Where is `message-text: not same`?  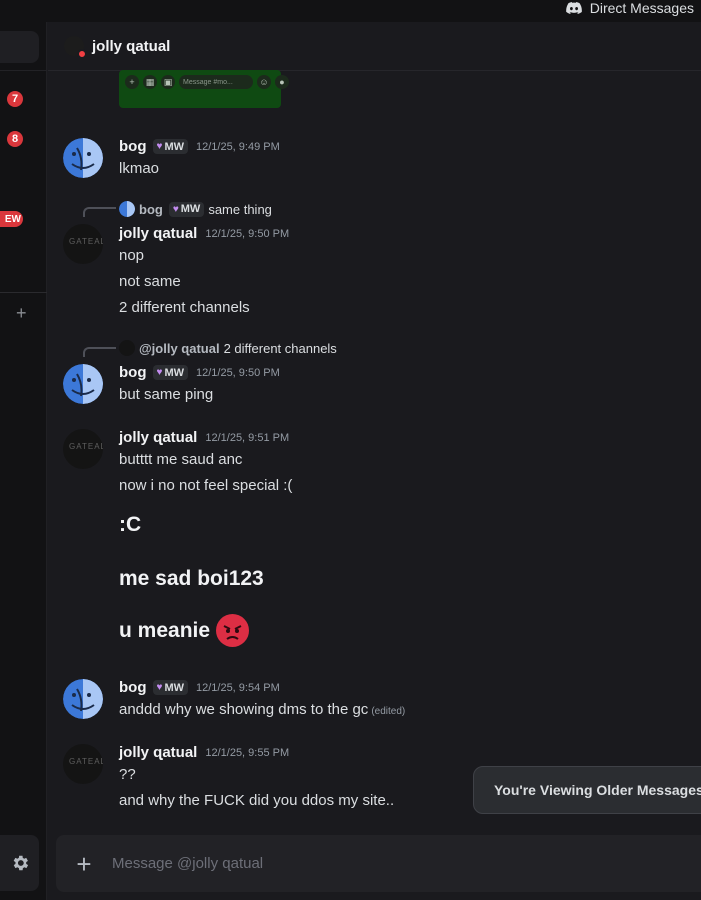
message-text: not same is located at coordinates (150, 281).